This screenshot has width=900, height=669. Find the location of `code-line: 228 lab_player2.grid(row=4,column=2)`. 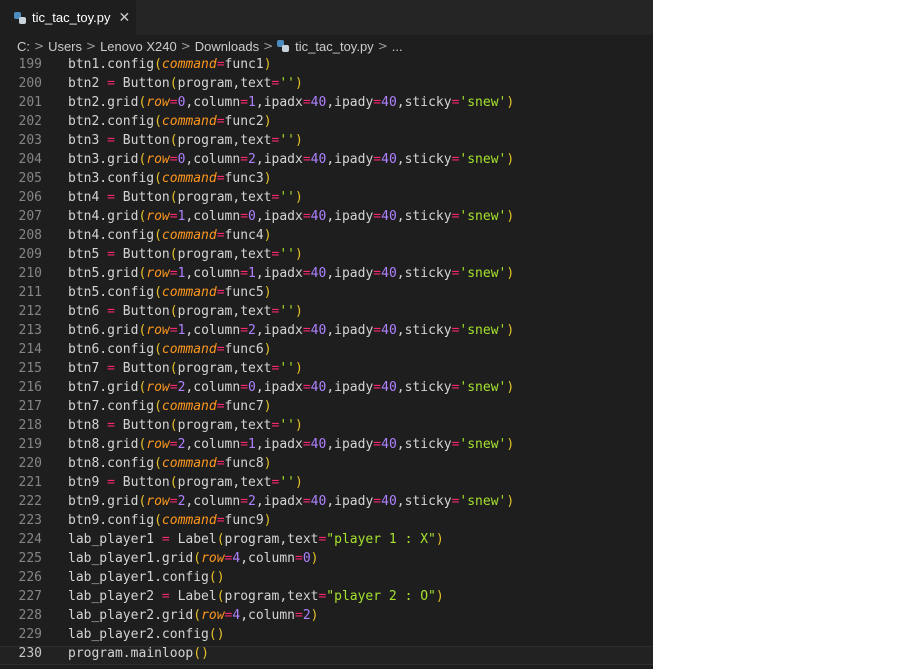

code-line: 228 lab_player2.grid(row=4,column=2) is located at coordinates (326, 617).